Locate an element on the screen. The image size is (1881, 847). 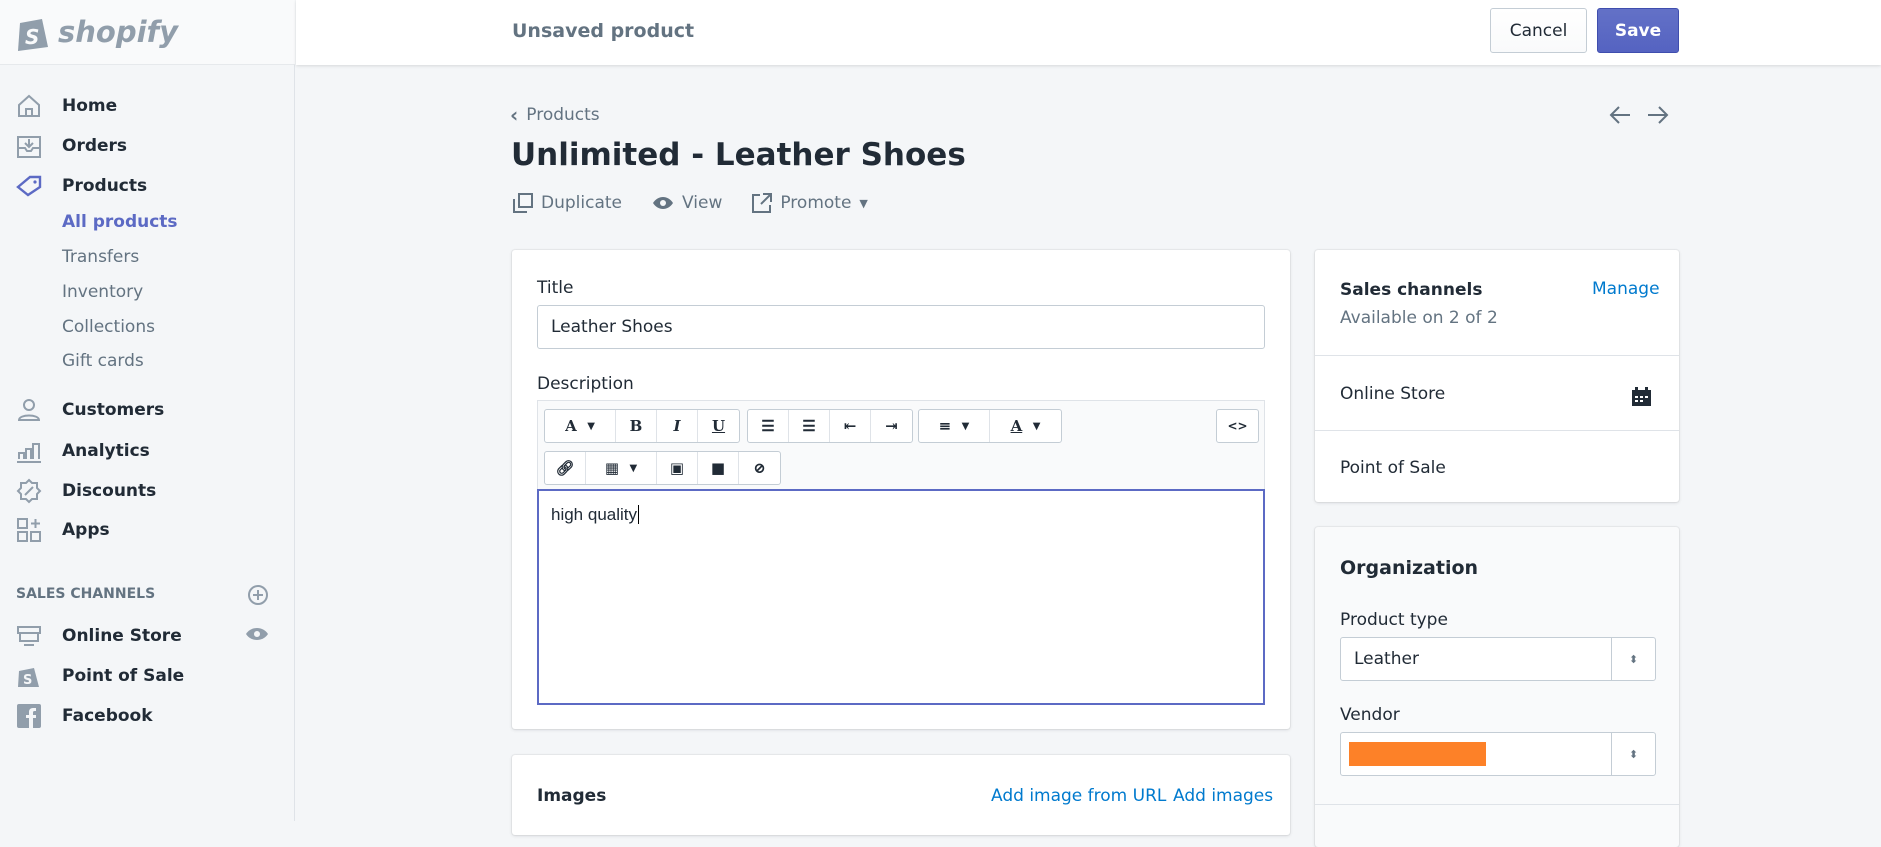
promote-dropdown: Promote ▼ is located at coordinates (810, 203).